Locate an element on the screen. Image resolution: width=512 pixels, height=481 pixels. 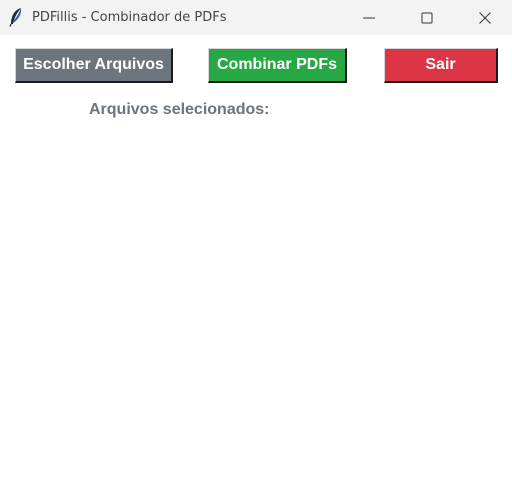
maximize-icon is located at coordinates (427, 17).